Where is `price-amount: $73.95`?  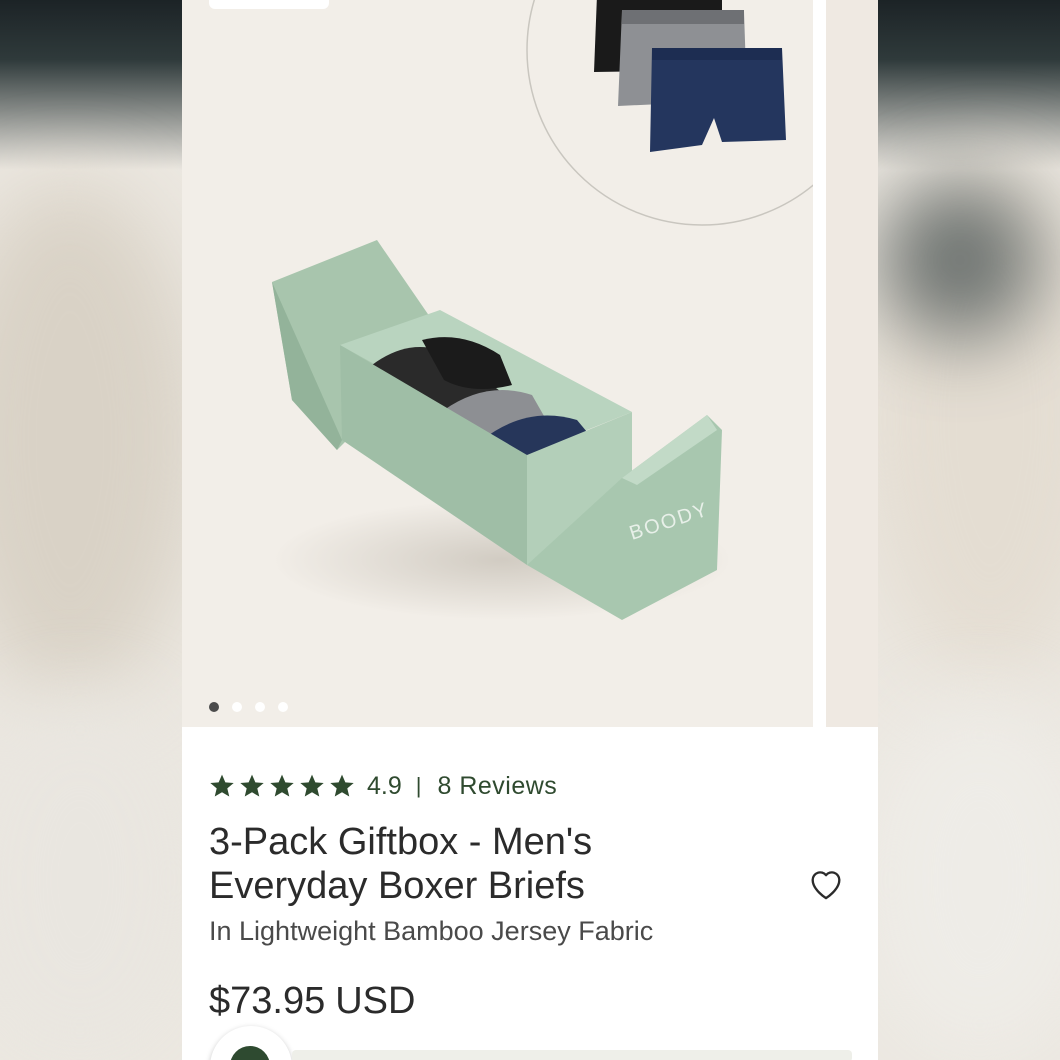 price-amount: $73.95 is located at coordinates (267, 1001).